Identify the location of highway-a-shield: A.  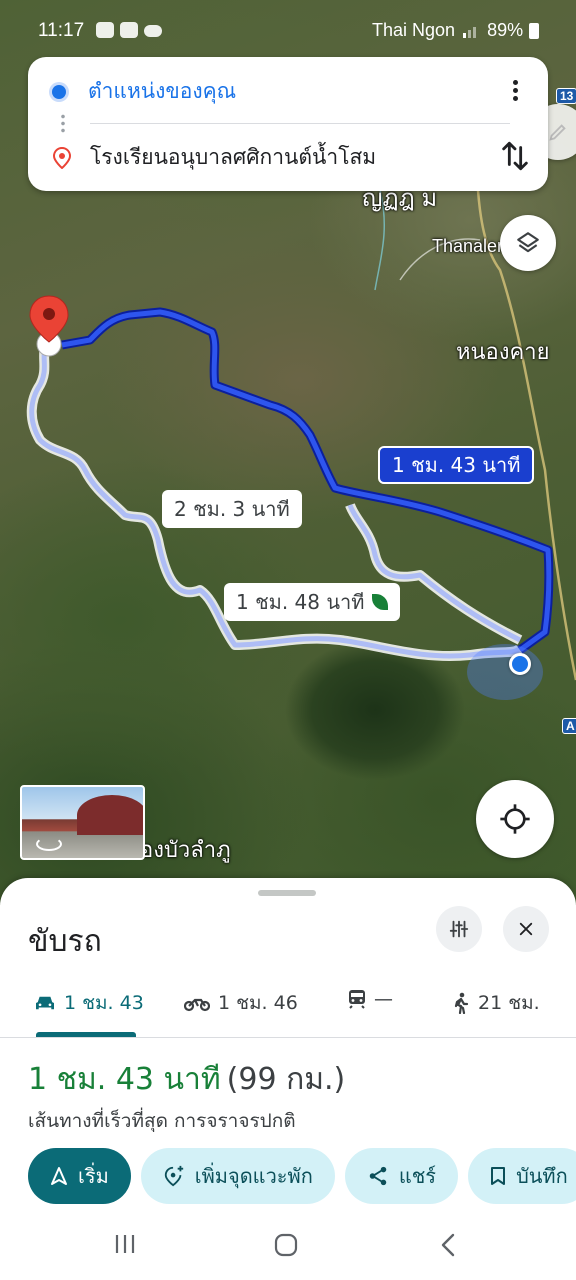
(569, 726).